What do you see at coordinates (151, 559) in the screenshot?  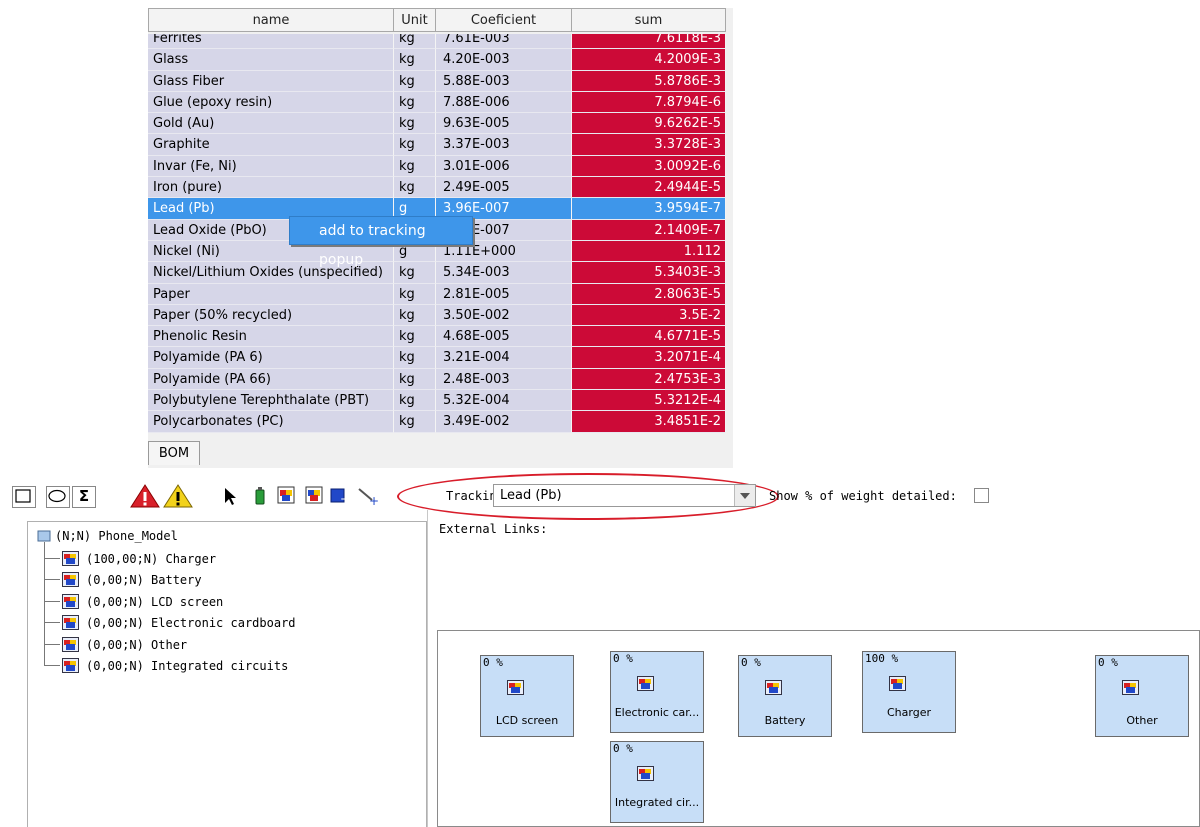 I see `tree-item: (100,00;N) Charger` at bounding box center [151, 559].